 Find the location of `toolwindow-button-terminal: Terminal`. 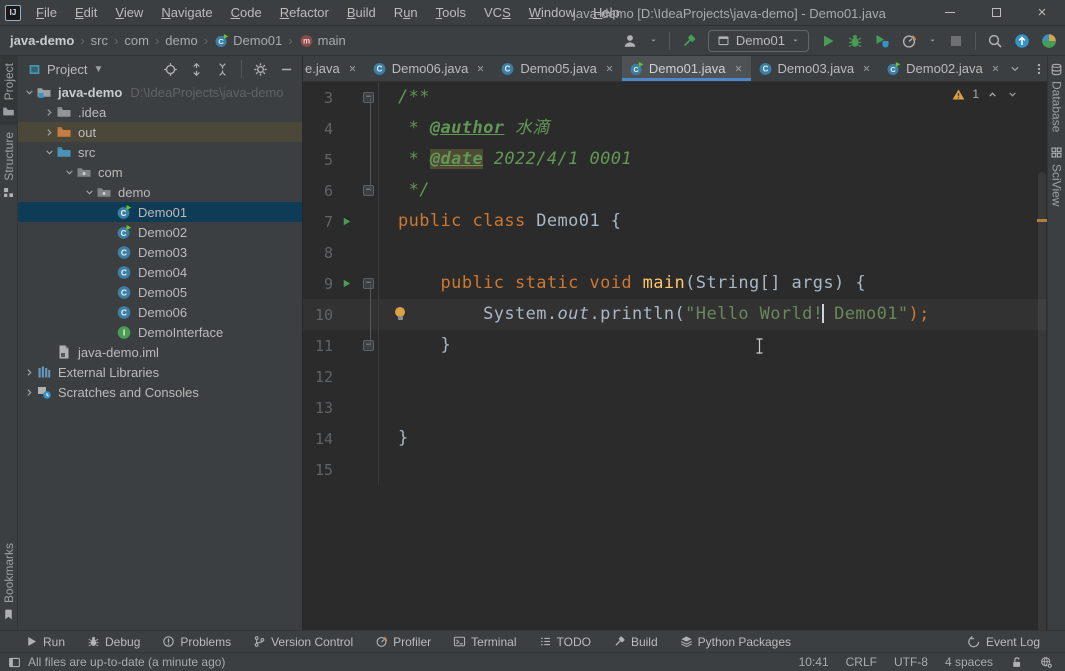

toolwindow-button-terminal: Terminal is located at coordinates (484, 642).